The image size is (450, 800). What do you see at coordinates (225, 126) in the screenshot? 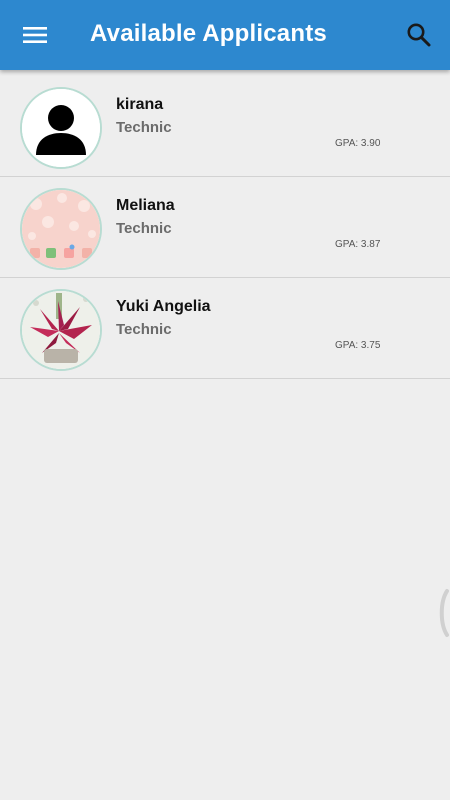
I see `applicant-row: kirana Technic GPA: 3.90` at bounding box center [225, 126].